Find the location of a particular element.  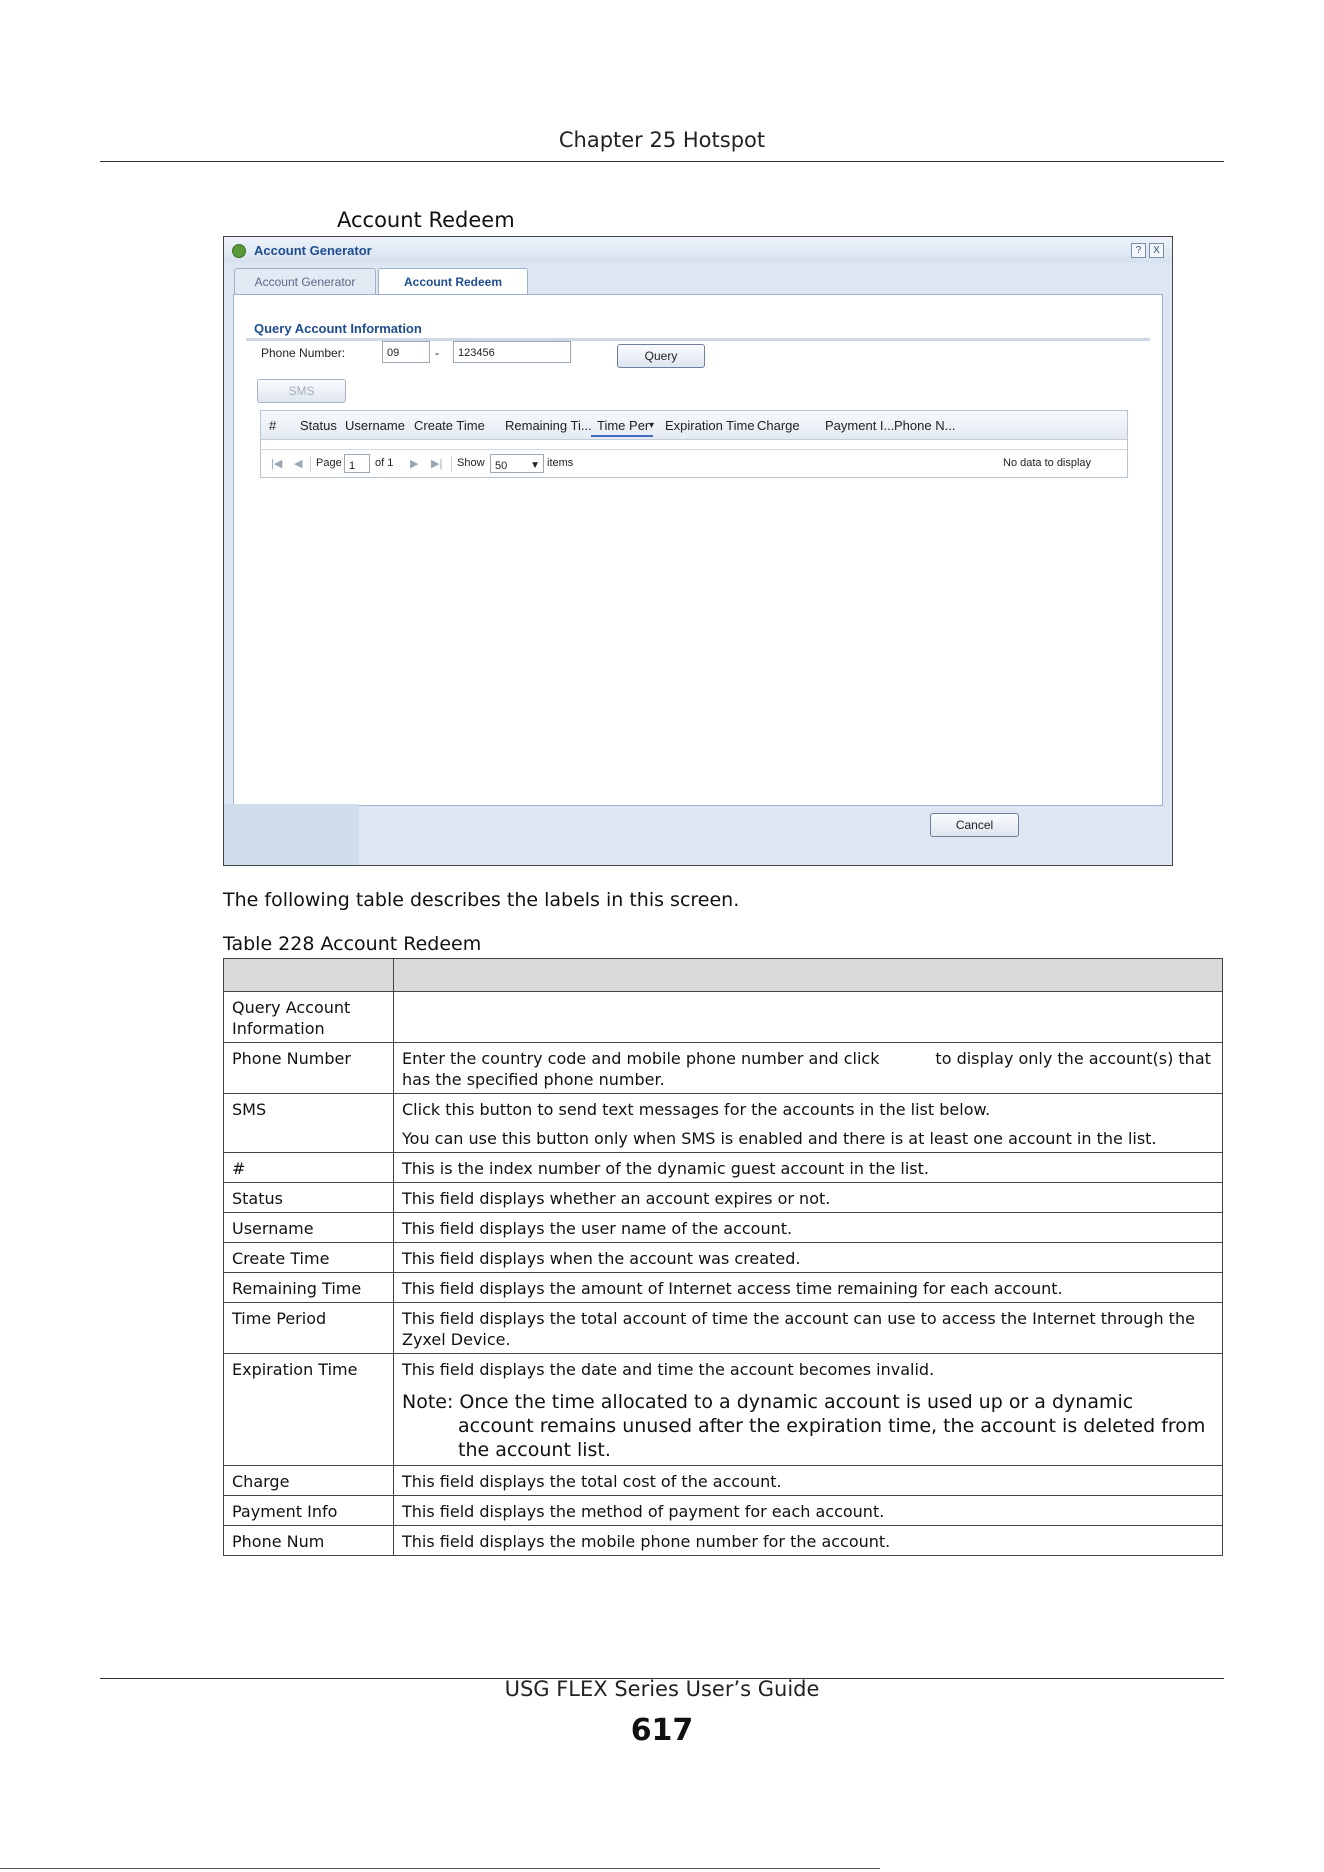

page-number-input: 1 is located at coordinates (357, 463).